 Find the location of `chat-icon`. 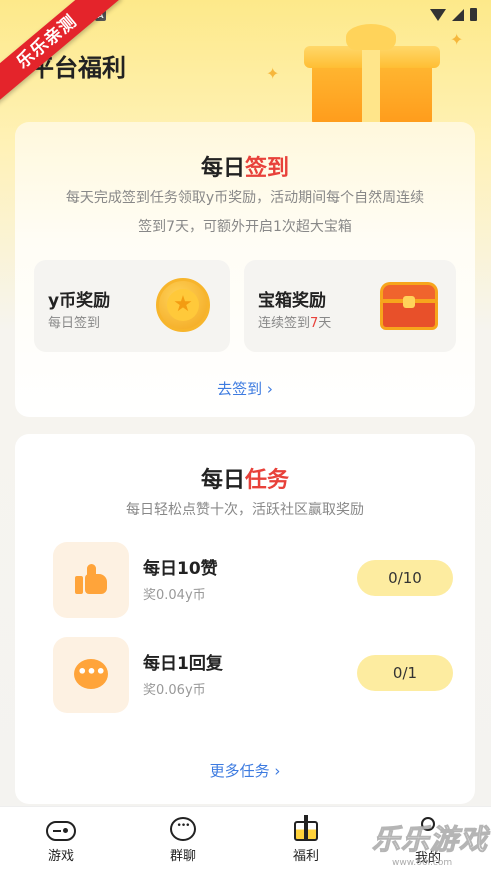

chat-icon is located at coordinates (183, 829).